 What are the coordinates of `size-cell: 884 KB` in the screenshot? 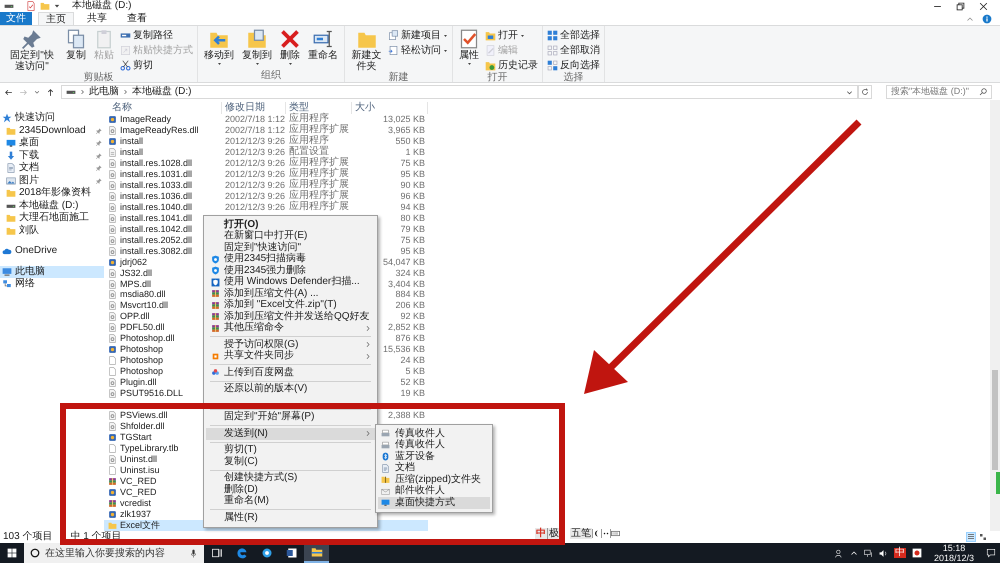 It's located at (410, 295).